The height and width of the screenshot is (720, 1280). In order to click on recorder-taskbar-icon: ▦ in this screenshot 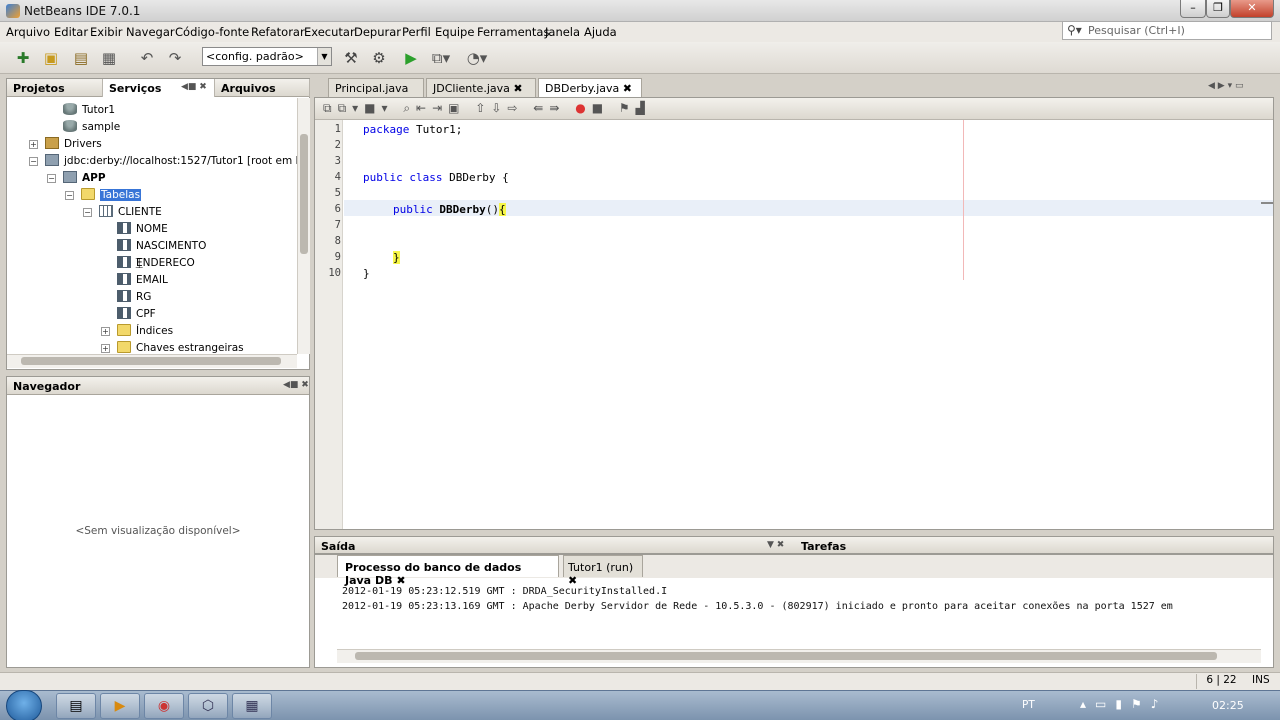, I will do `click(252, 706)`.